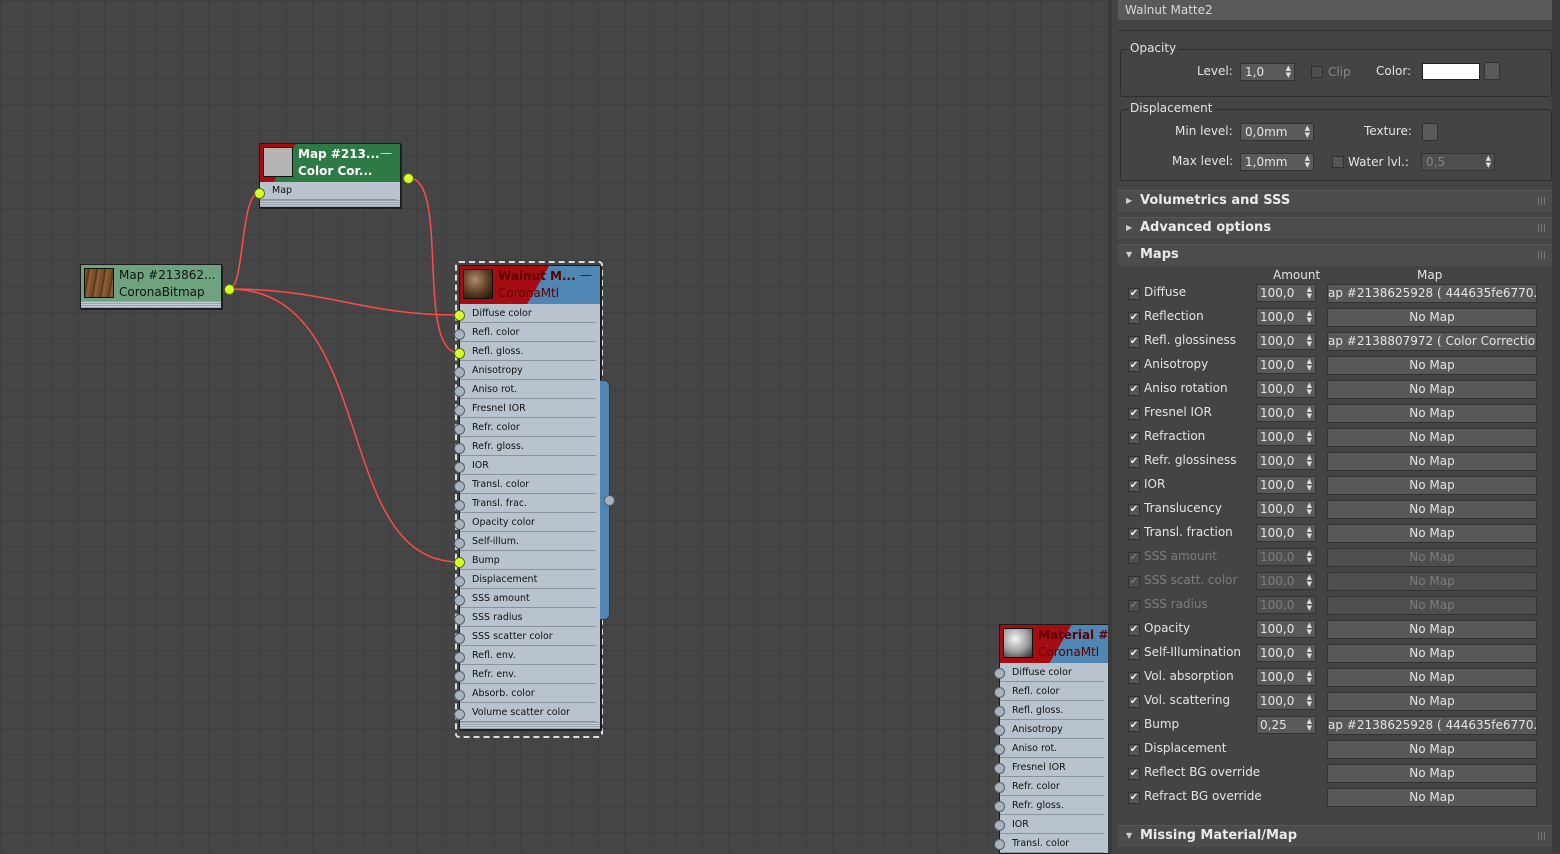  I want to click on rollout-maps: ▼ Maps, so click(1335, 255).